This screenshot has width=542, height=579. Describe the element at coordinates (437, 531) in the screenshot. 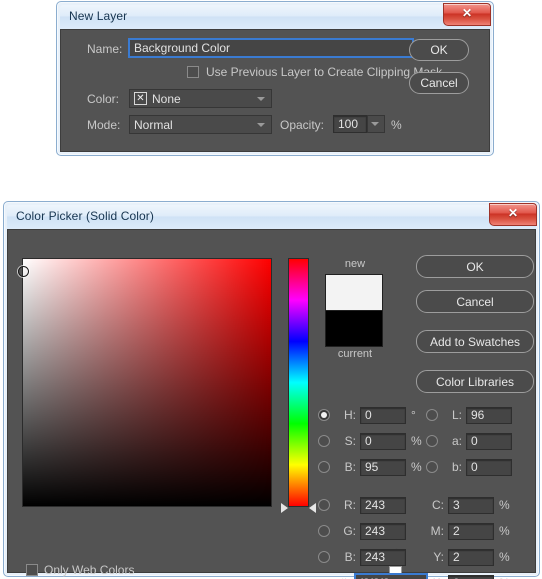

I see `label-m: M:` at that location.